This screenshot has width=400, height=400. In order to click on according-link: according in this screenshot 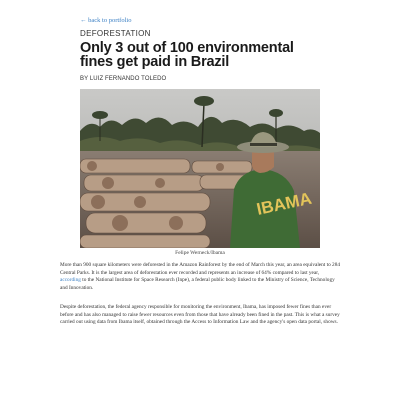, I will do `click(70, 280)`.